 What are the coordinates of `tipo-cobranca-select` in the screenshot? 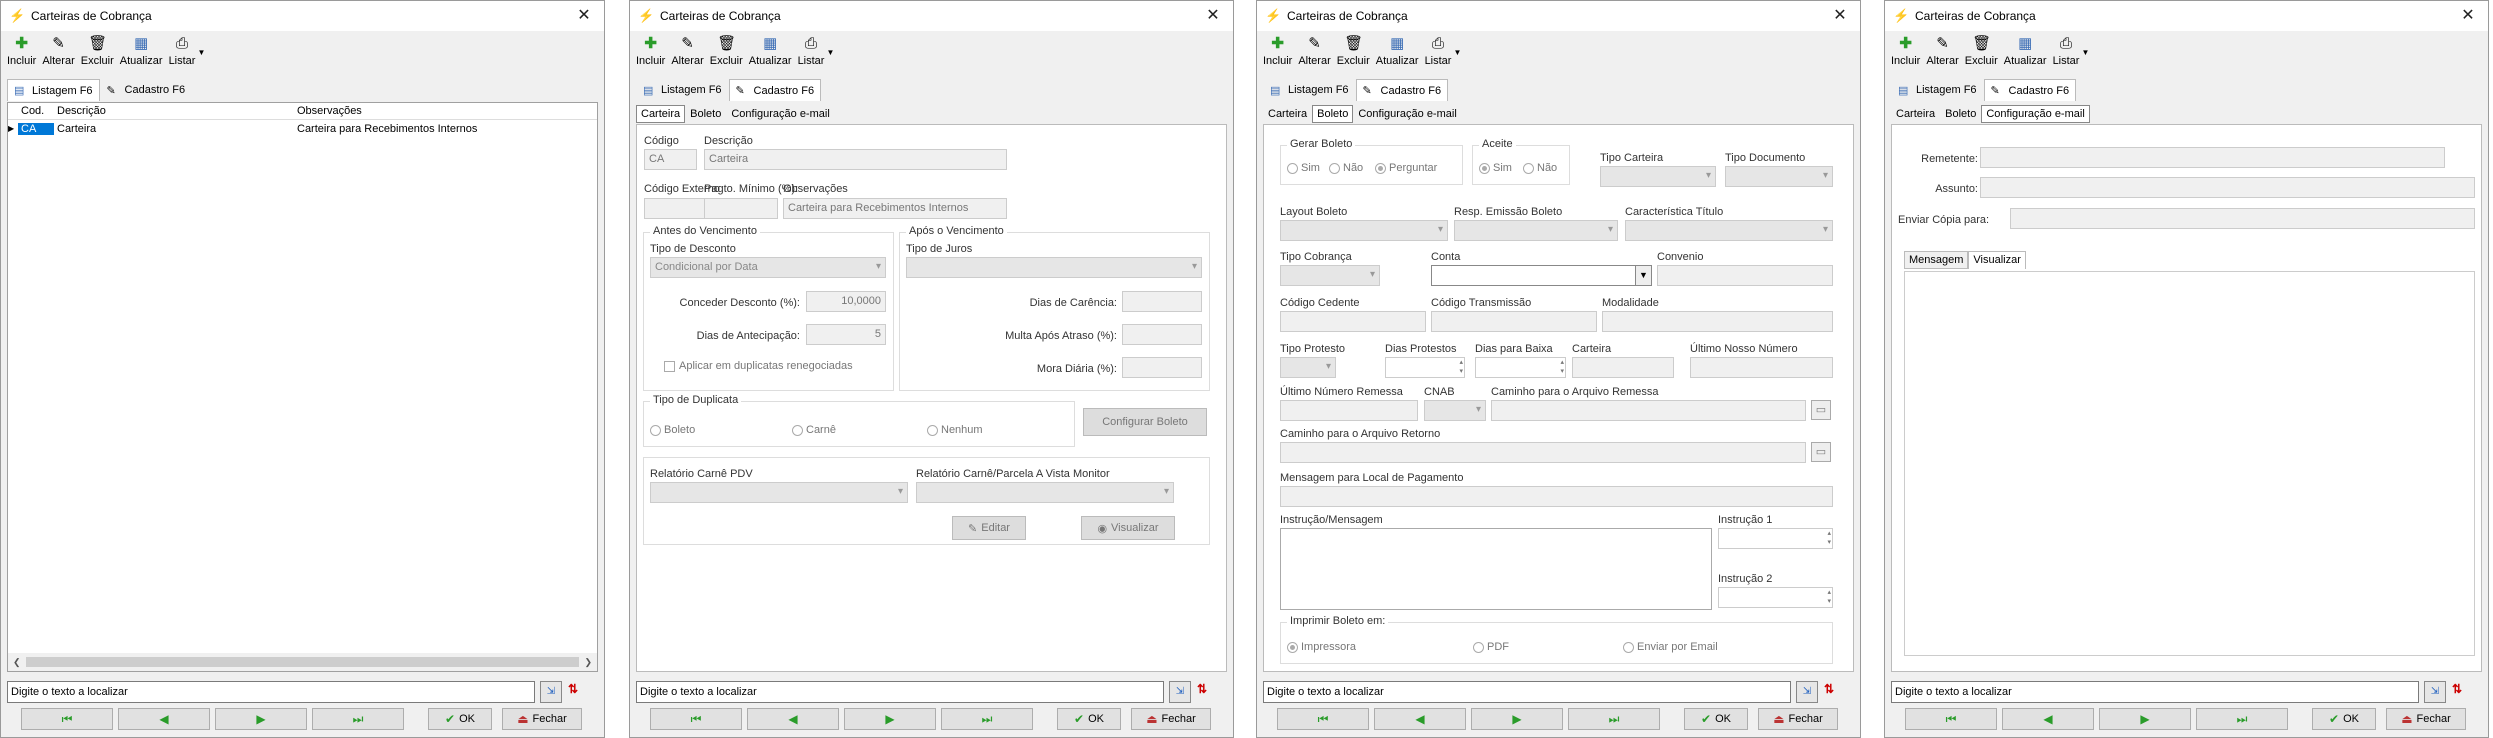 It's located at (1330, 275).